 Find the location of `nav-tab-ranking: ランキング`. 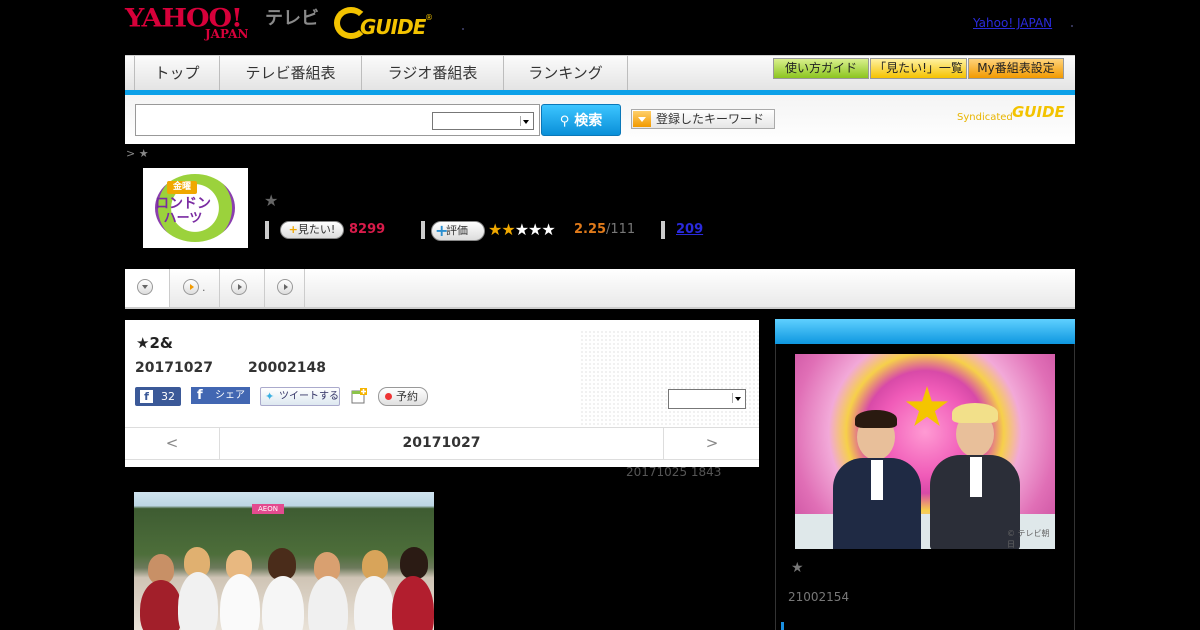

nav-tab-ranking: ランキング is located at coordinates (566, 73).